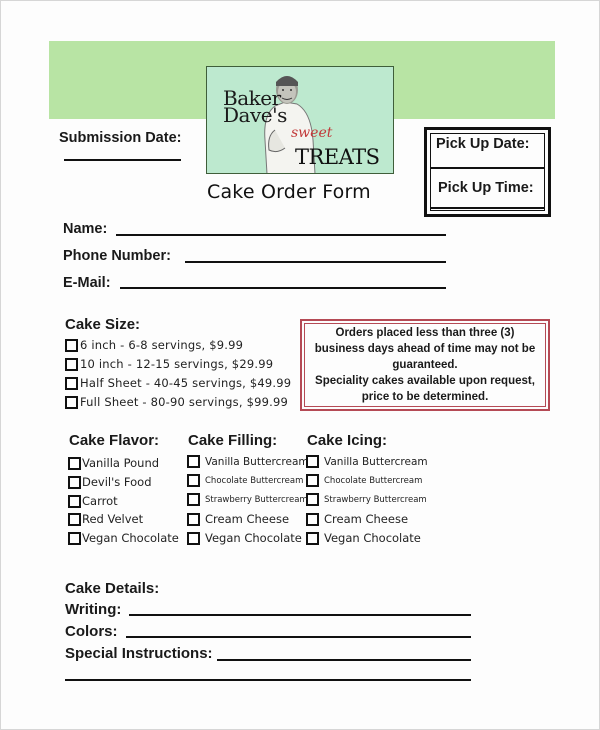 This screenshot has width=600, height=730. Describe the element at coordinates (315, 262) in the screenshot. I see `phone-field` at that location.